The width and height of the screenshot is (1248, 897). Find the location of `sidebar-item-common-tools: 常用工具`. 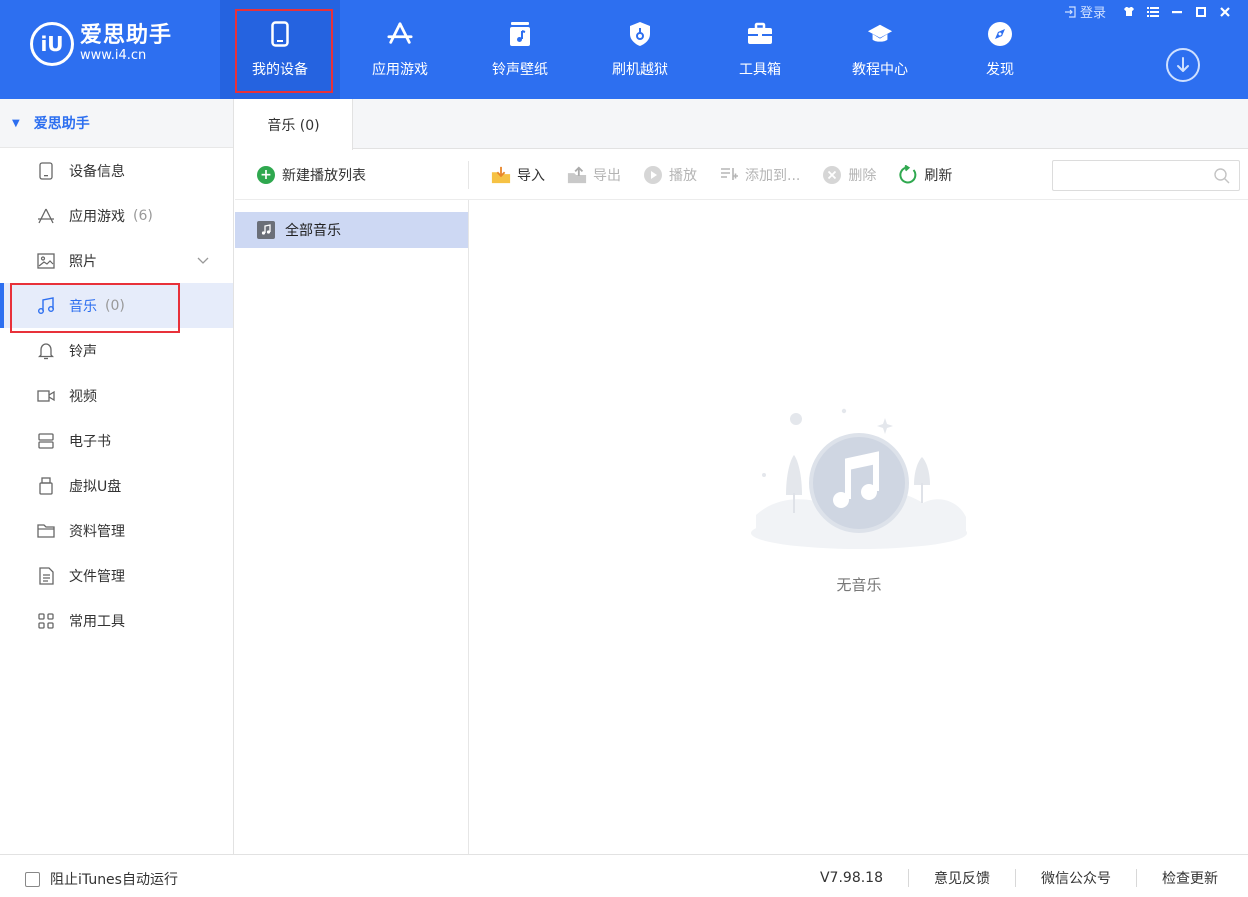

sidebar-item-common-tools: 常用工具 is located at coordinates (116, 620).